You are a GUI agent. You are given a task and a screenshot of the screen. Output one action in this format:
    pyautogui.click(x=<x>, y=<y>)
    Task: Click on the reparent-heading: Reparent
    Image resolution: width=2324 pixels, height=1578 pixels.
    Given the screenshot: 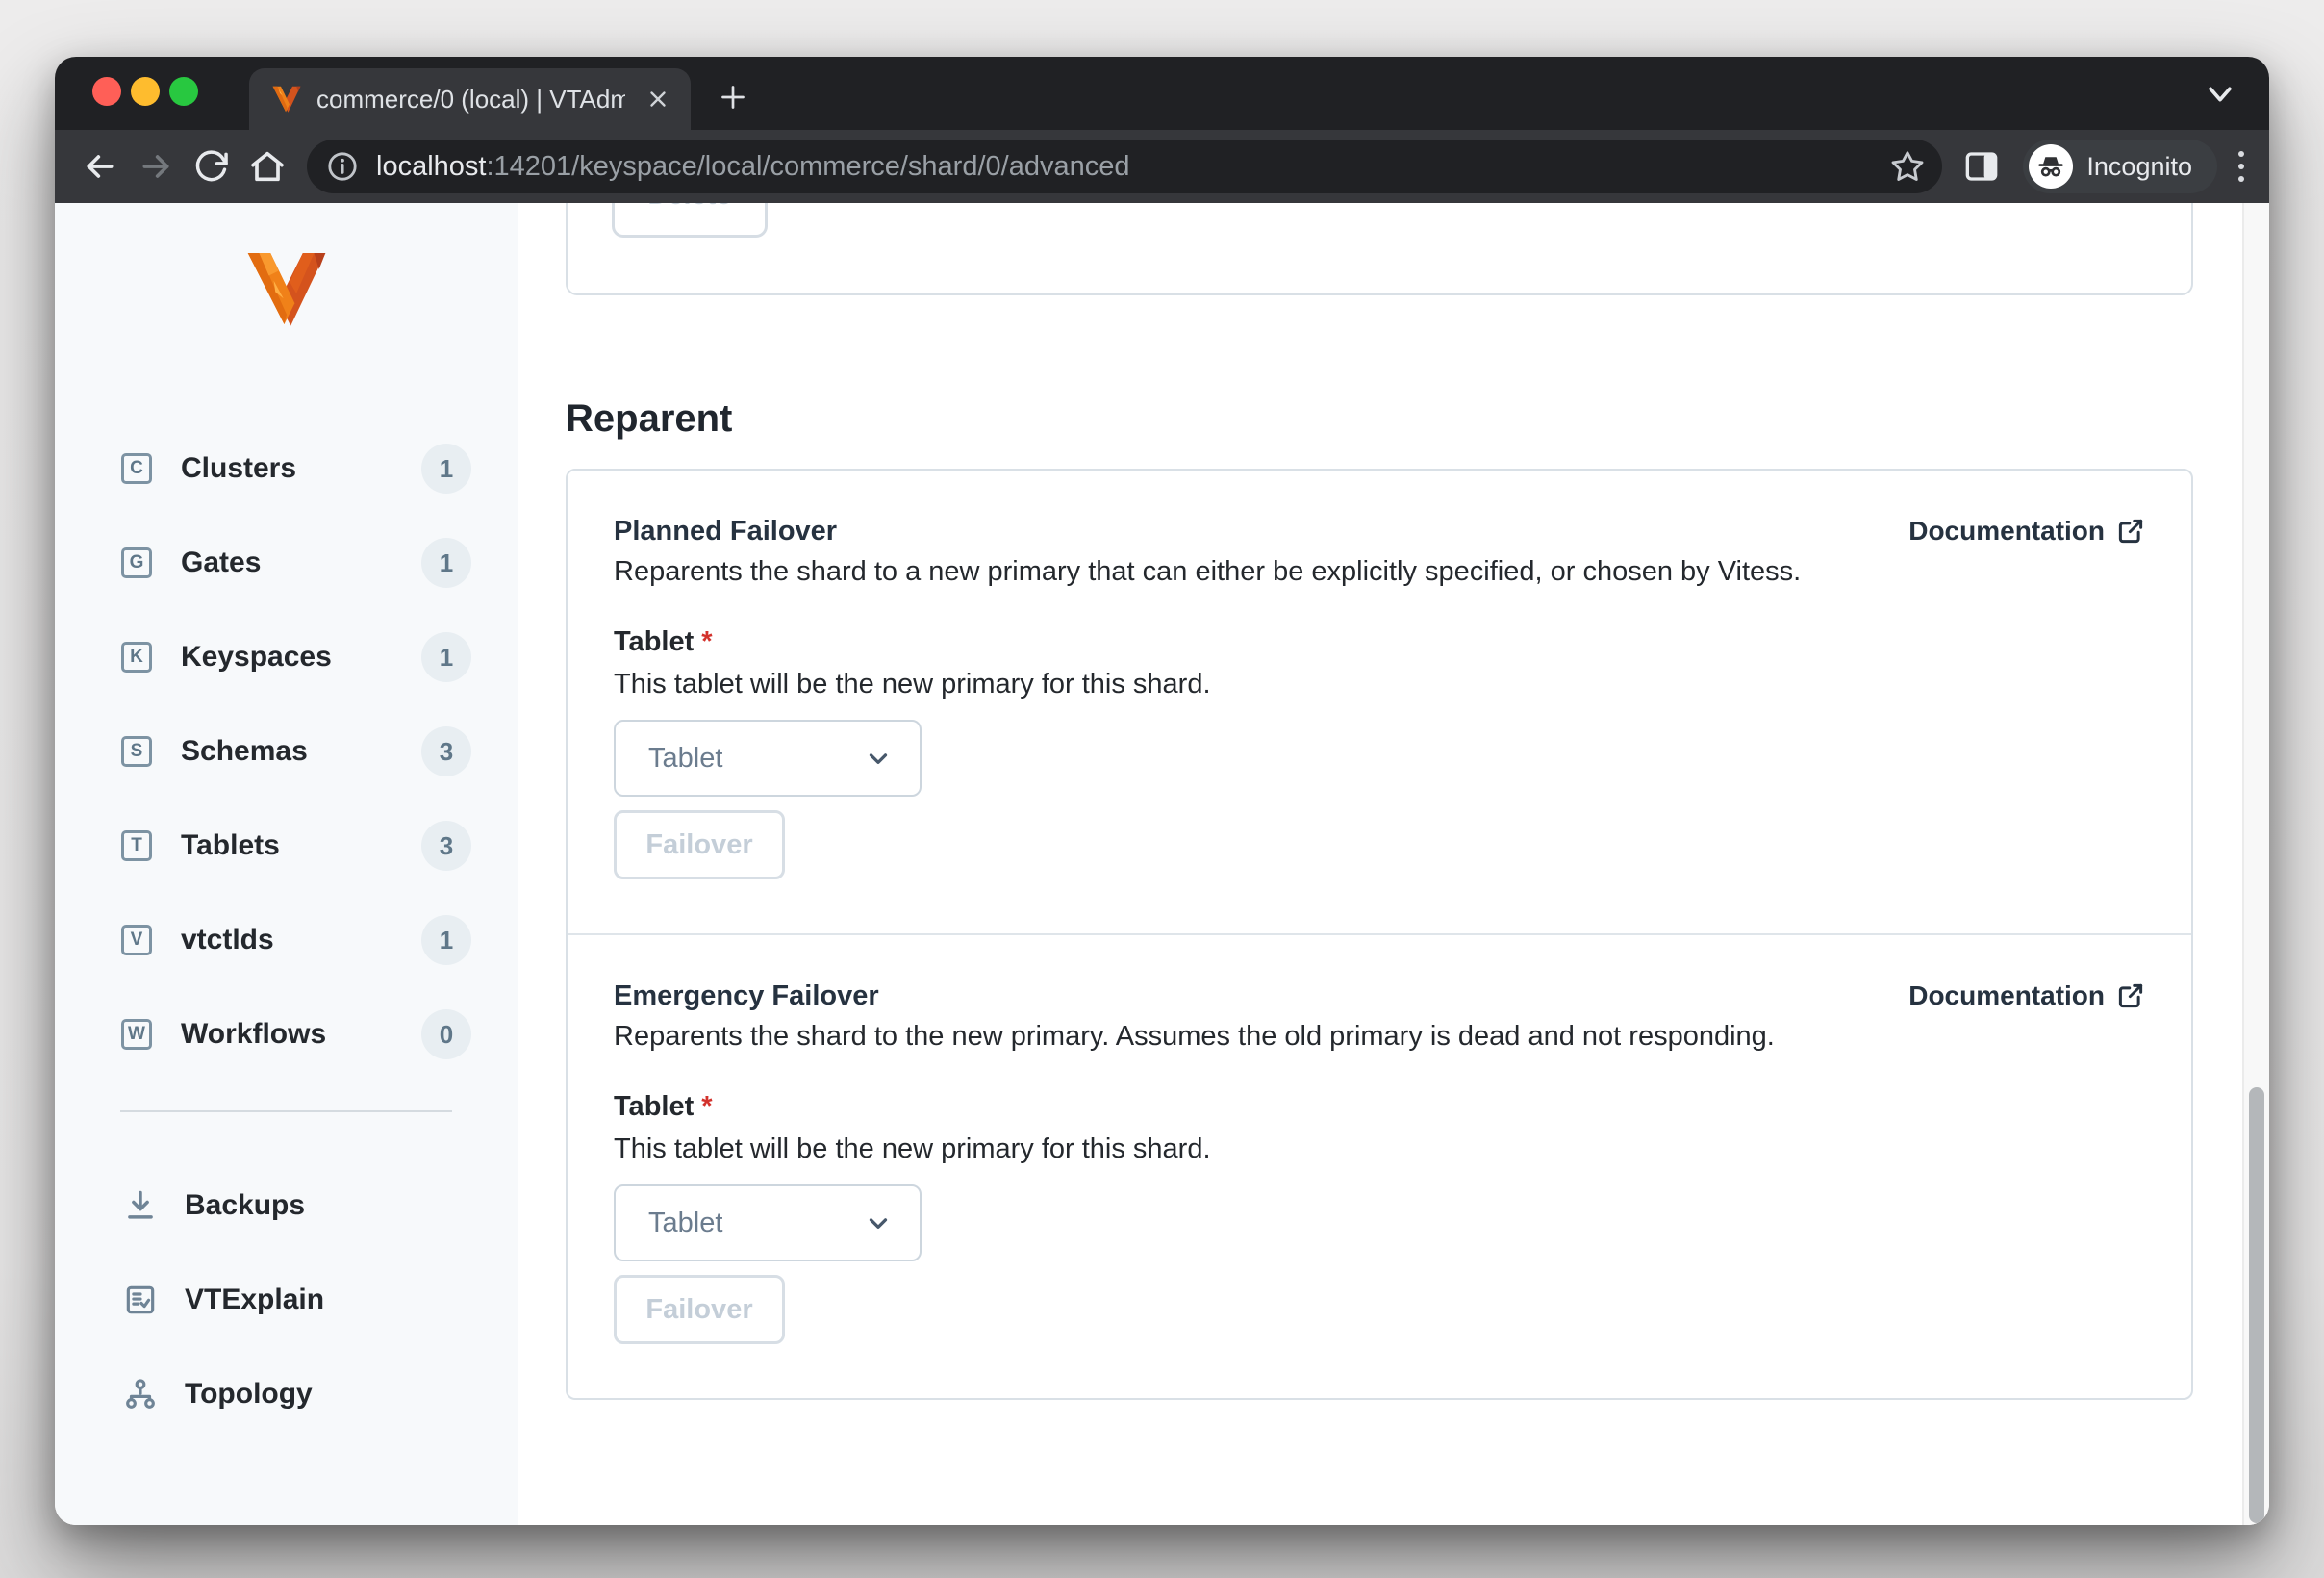 What is the action you would take?
    pyautogui.click(x=649, y=418)
    